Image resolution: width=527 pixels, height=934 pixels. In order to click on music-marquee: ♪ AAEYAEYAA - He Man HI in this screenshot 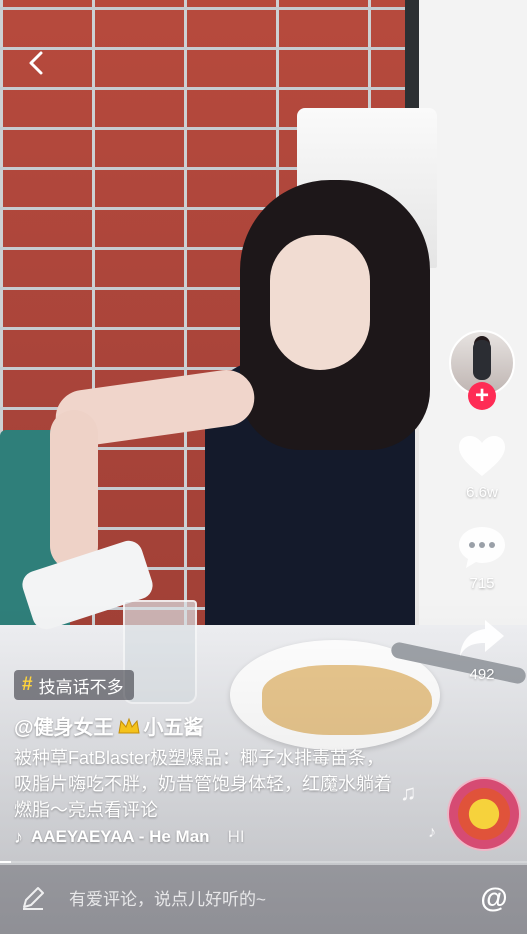, I will do `click(164, 837)`.